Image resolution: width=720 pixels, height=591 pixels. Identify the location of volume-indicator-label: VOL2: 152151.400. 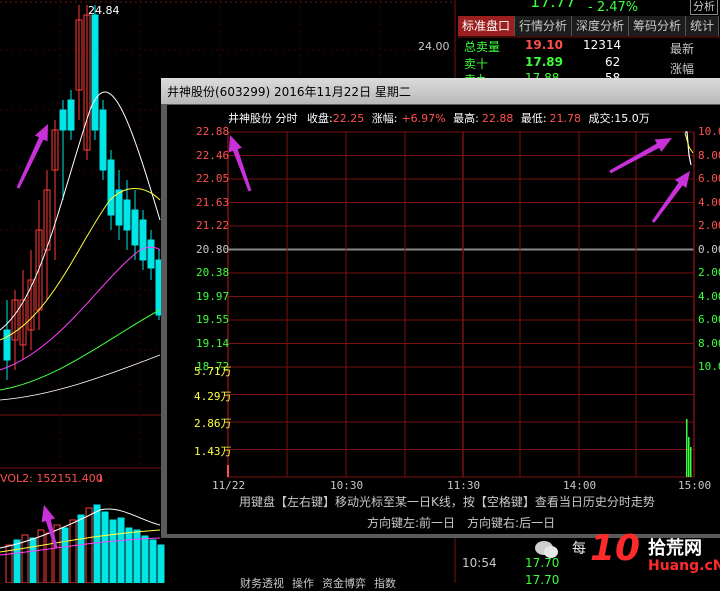
(51, 478).